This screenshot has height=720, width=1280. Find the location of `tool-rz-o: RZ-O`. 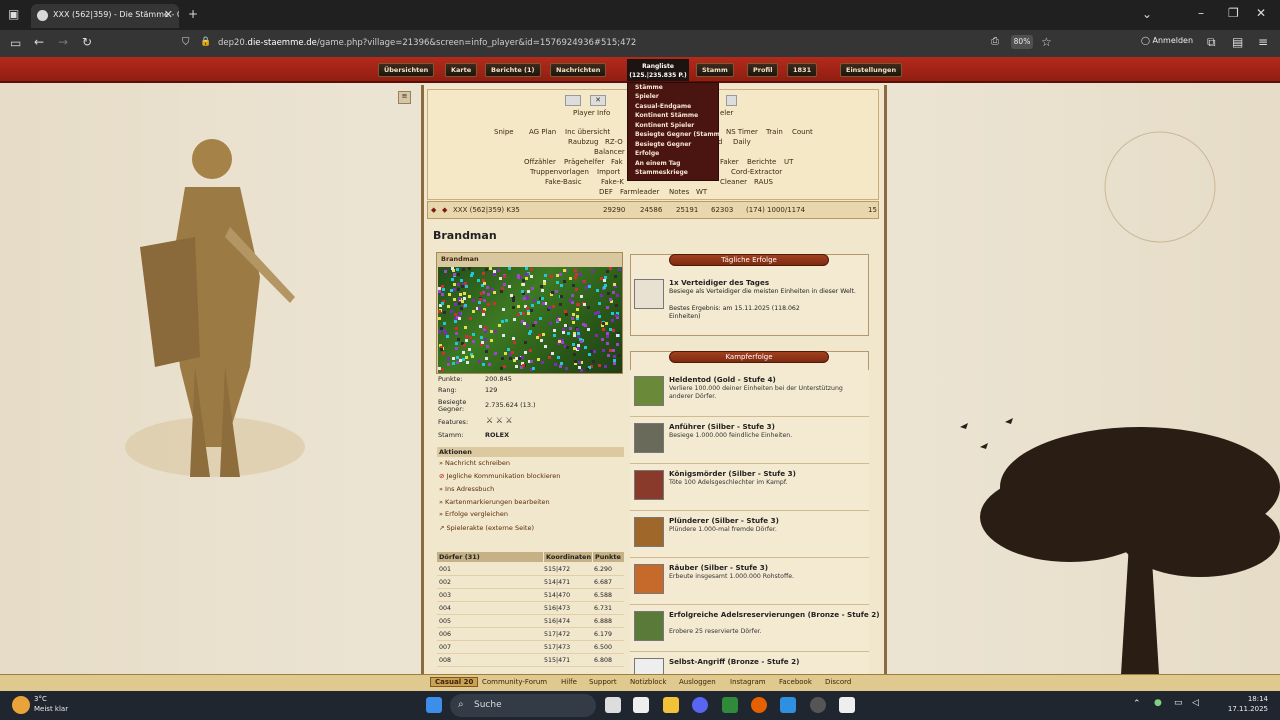

tool-rz-o: RZ-O is located at coordinates (614, 142).